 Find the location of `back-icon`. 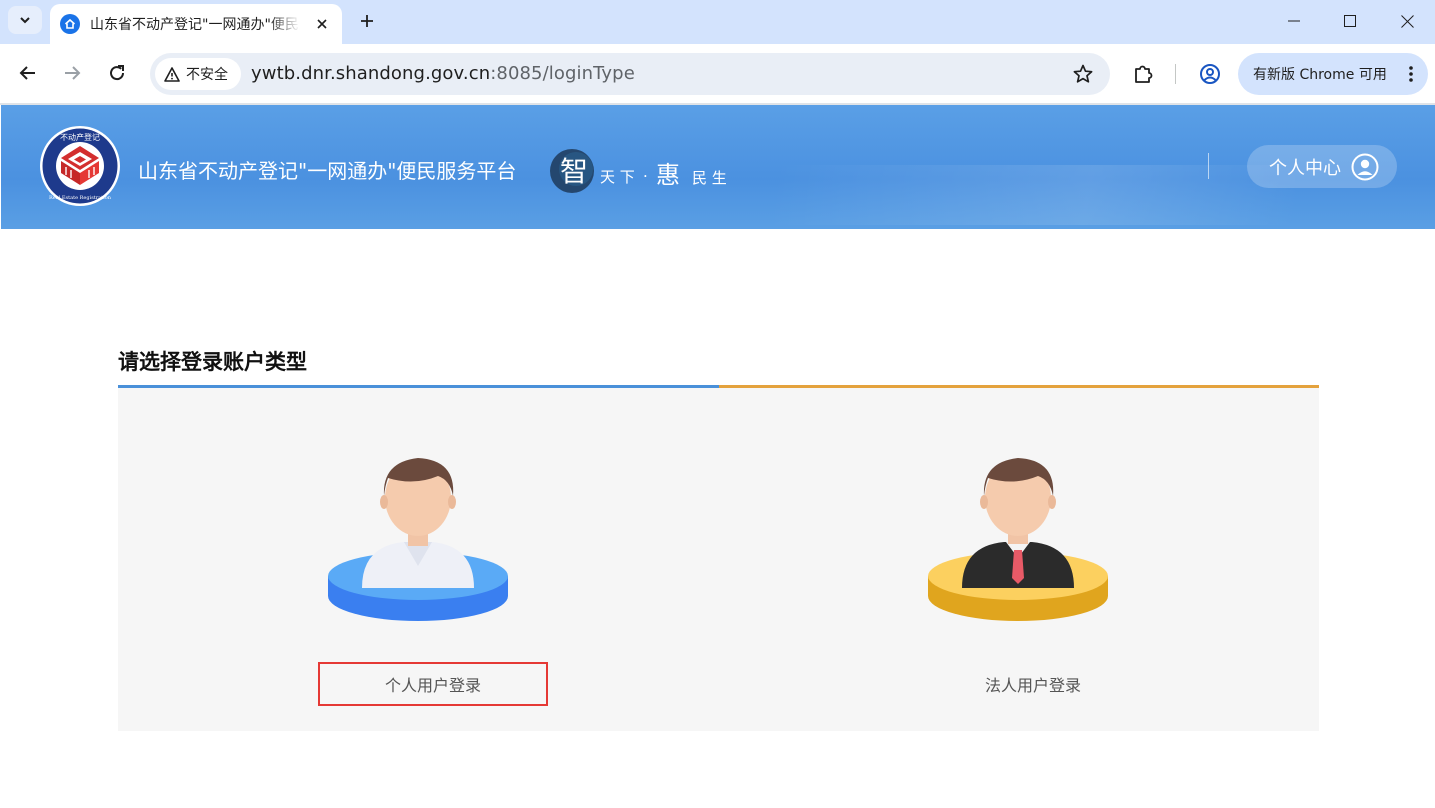

back-icon is located at coordinates (27, 73).